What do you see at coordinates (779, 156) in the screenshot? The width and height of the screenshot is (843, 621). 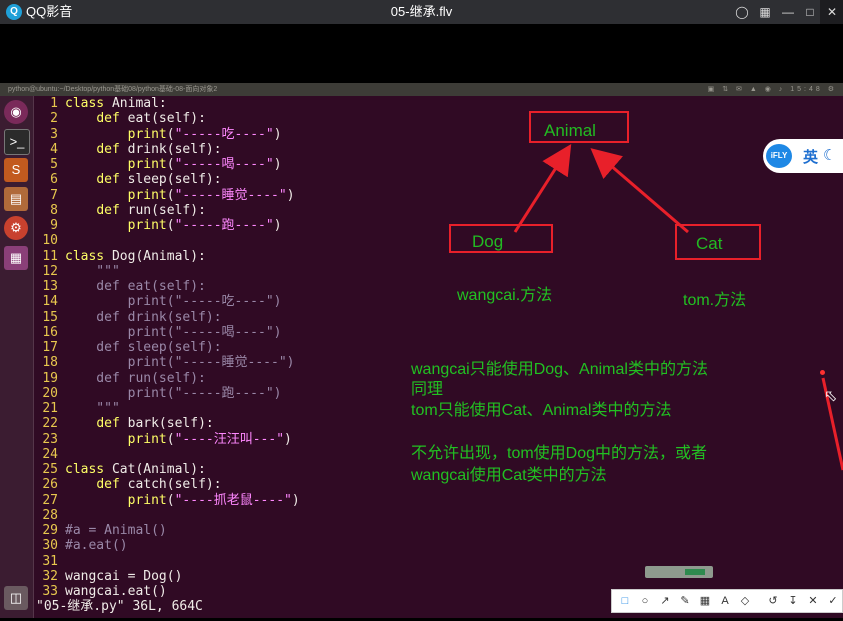 I see `ifly-logo: iFLY` at bounding box center [779, 156].